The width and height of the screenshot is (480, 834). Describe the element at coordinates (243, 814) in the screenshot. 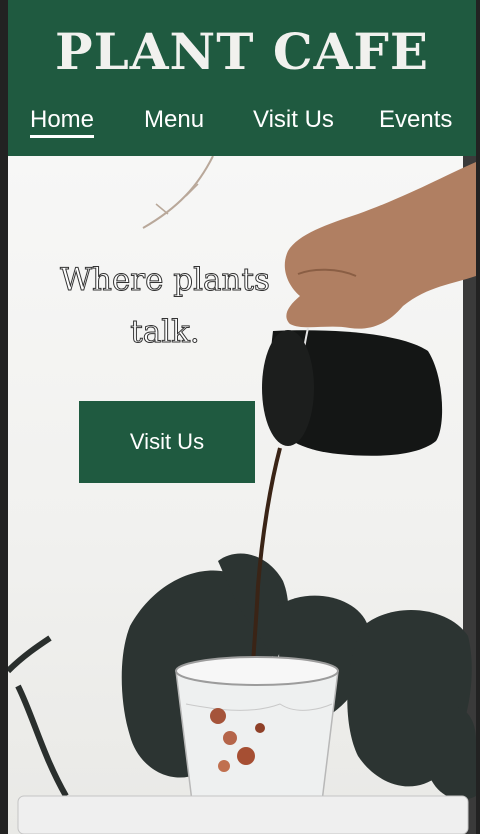

I see `tray` at that location.